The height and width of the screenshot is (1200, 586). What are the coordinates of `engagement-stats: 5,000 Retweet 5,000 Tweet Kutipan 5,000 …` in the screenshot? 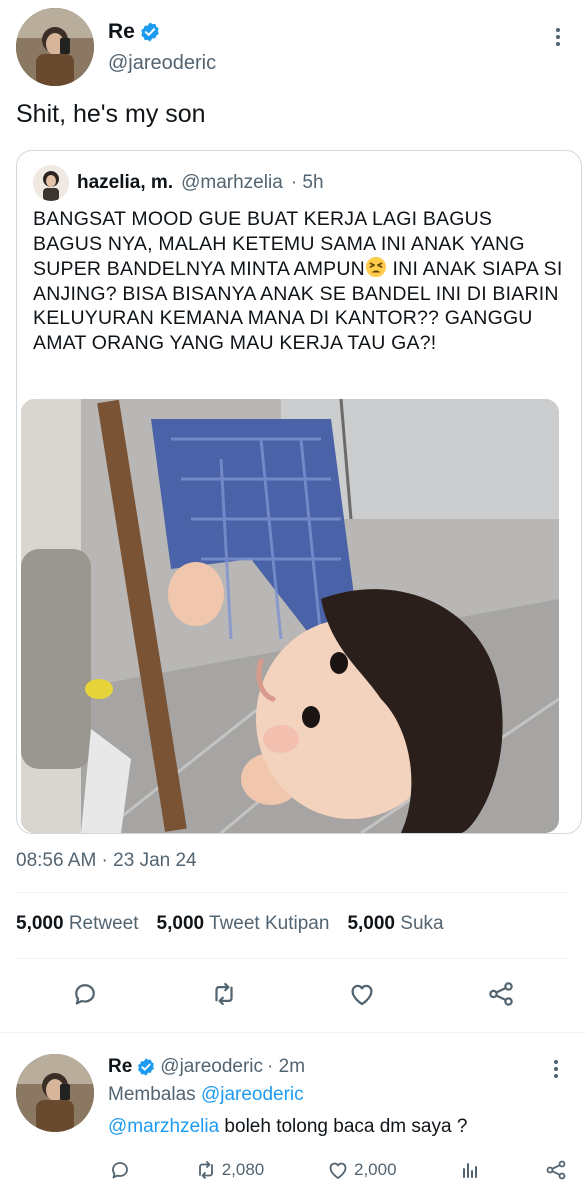 It's located at (230, 924).